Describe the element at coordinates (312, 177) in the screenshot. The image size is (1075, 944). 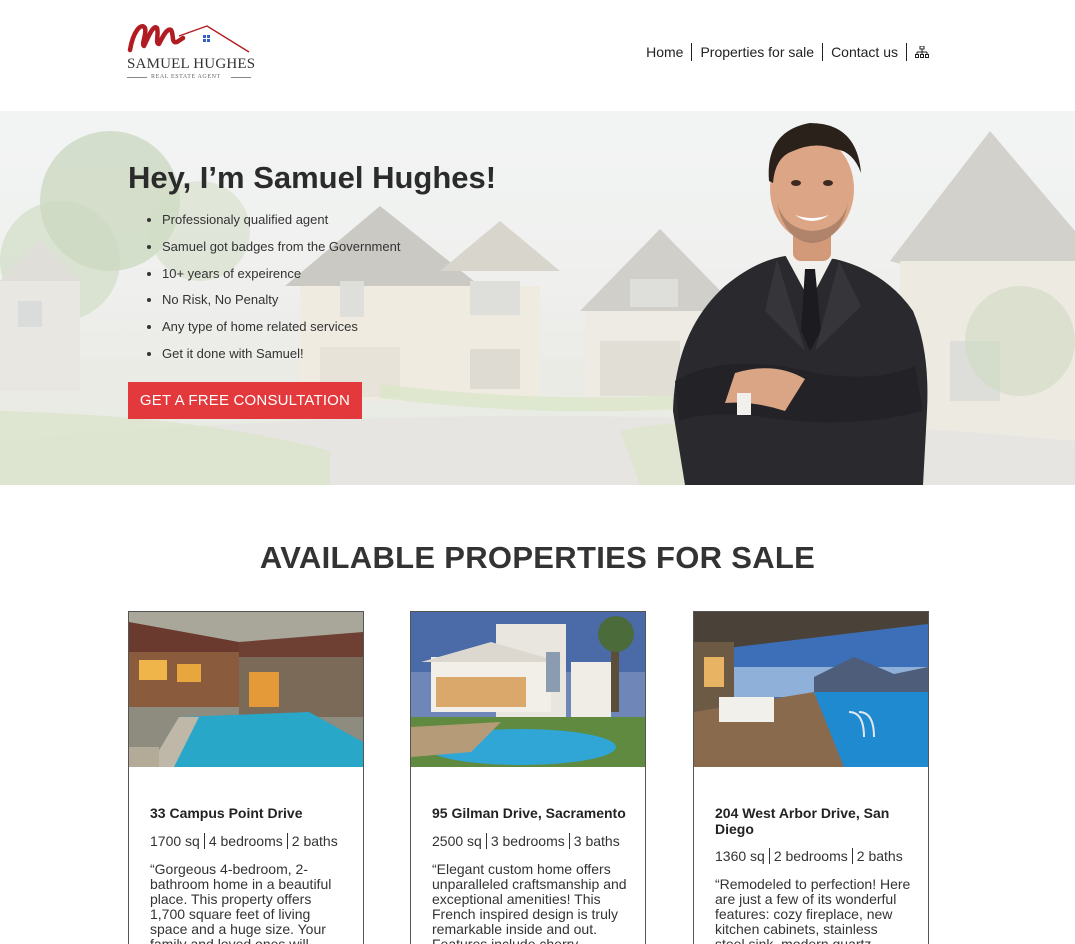
I see `hero-title: Hey, I’m Samuel Hughes!` at that location.